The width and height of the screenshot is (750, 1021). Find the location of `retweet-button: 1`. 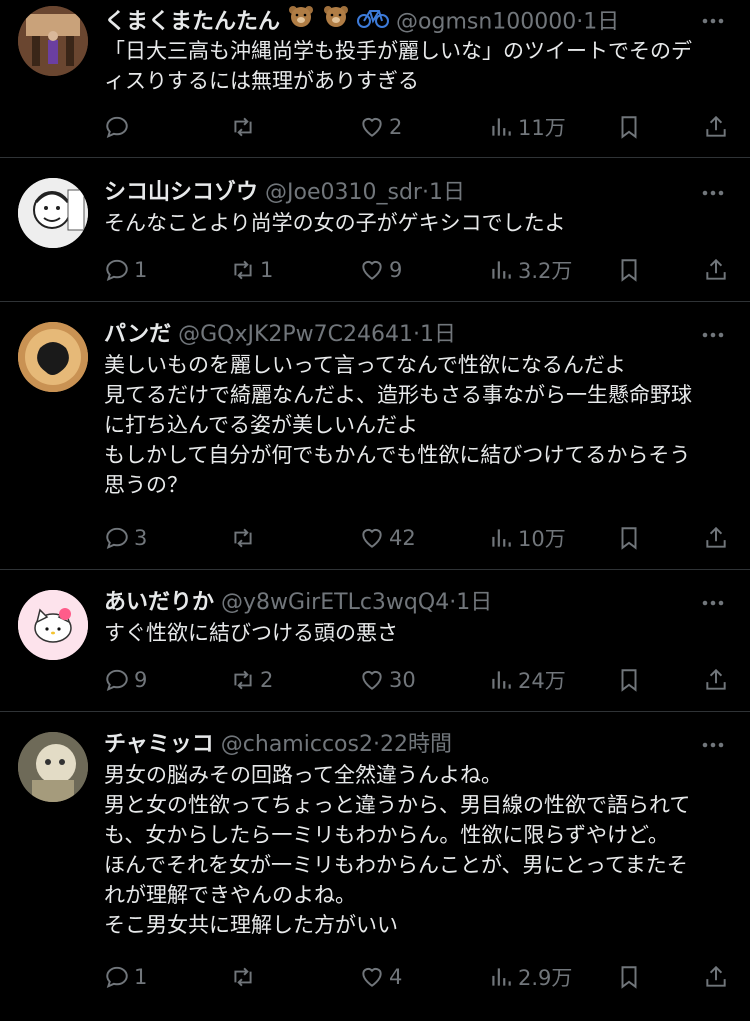

retweet-button: 1 is located at coordinates (251, 270).